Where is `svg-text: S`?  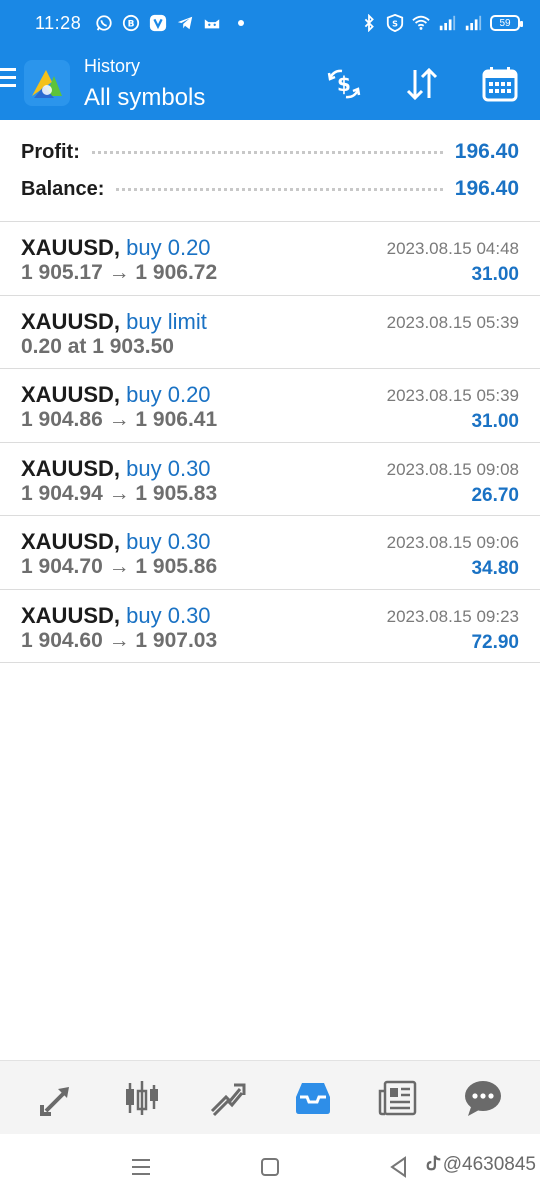
svg-text: S is located at coordinates (395, 24).